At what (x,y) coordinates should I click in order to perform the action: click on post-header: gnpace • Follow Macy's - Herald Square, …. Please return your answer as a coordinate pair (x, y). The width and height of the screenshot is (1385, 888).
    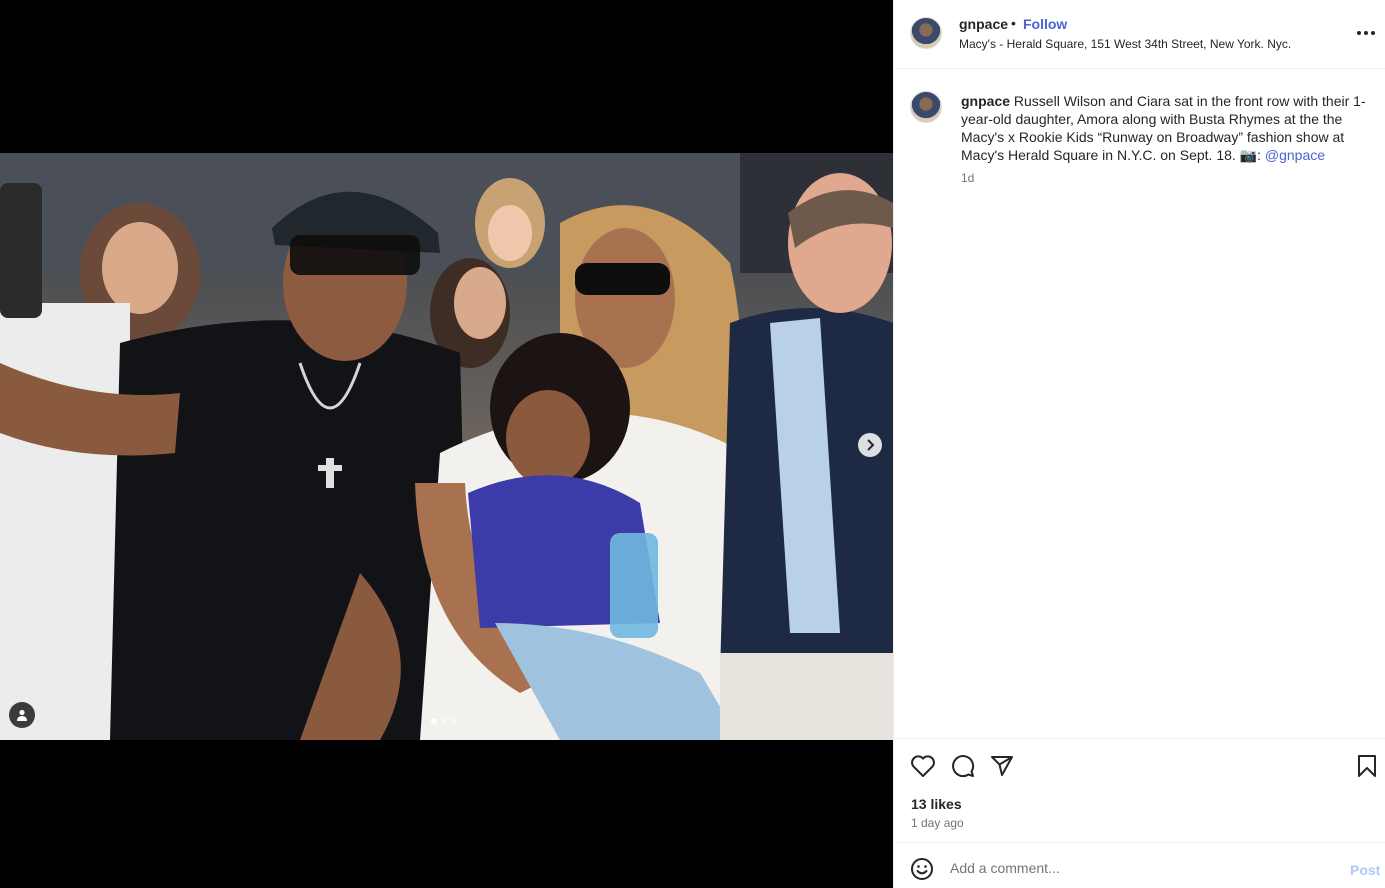
    Looking at the image, I should click on (1139, 34).